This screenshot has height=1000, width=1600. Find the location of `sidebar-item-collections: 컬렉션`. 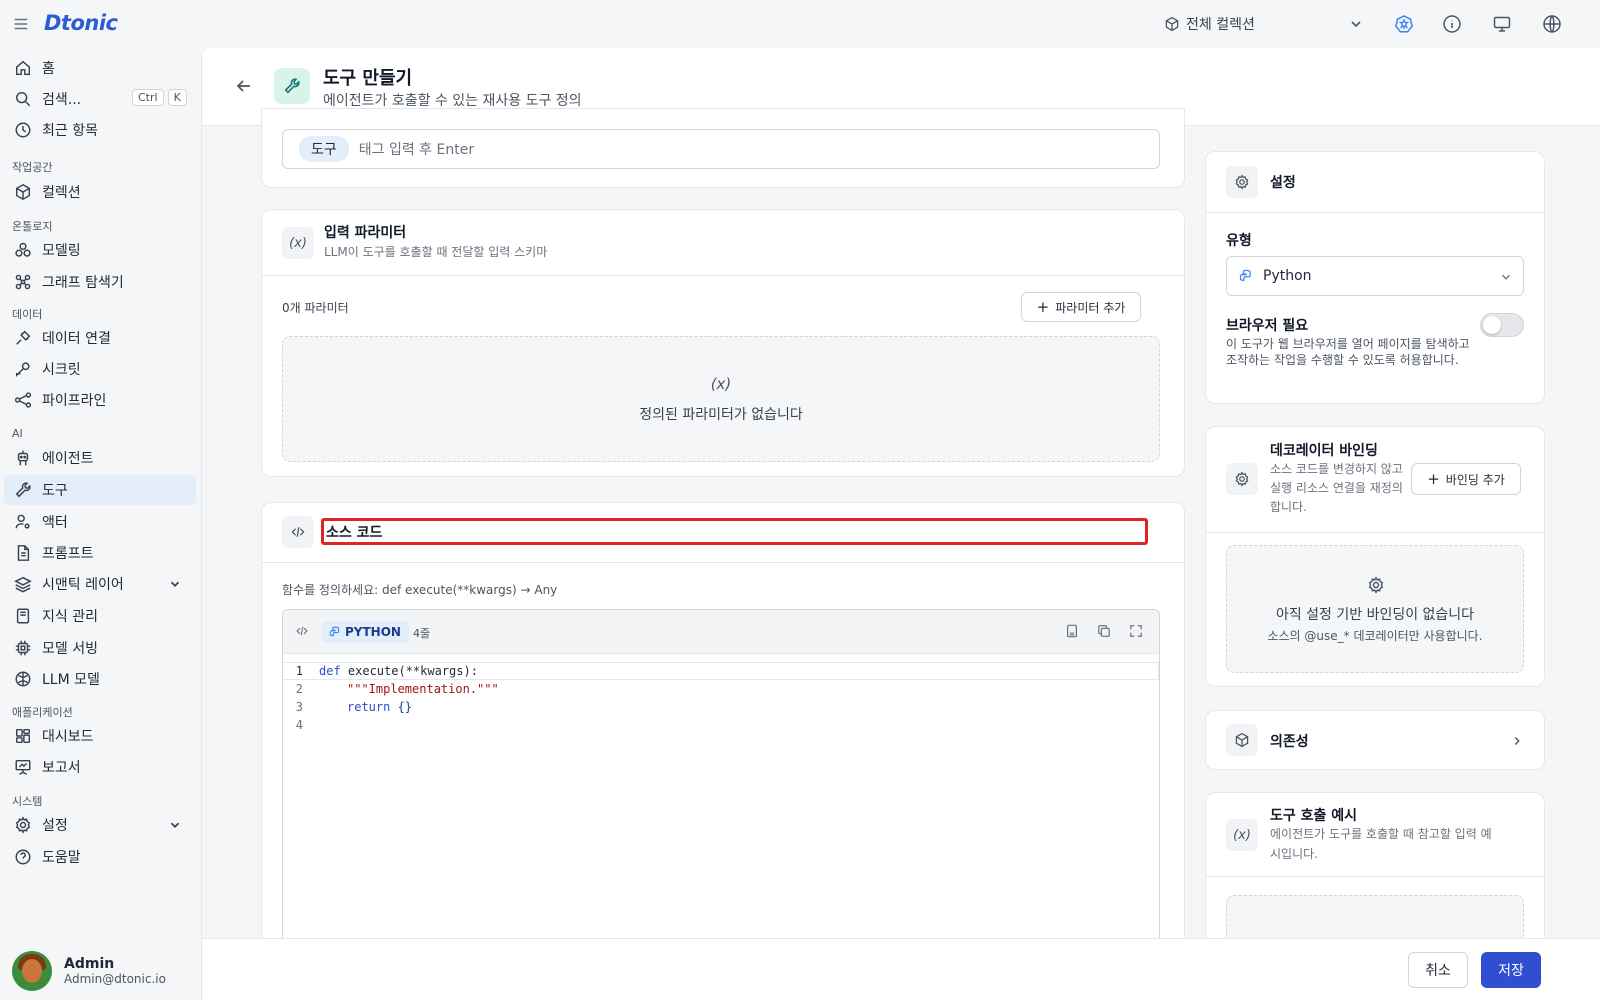

sidebar-item-collections: 컬렉션 is located at coordinates (100, 192).